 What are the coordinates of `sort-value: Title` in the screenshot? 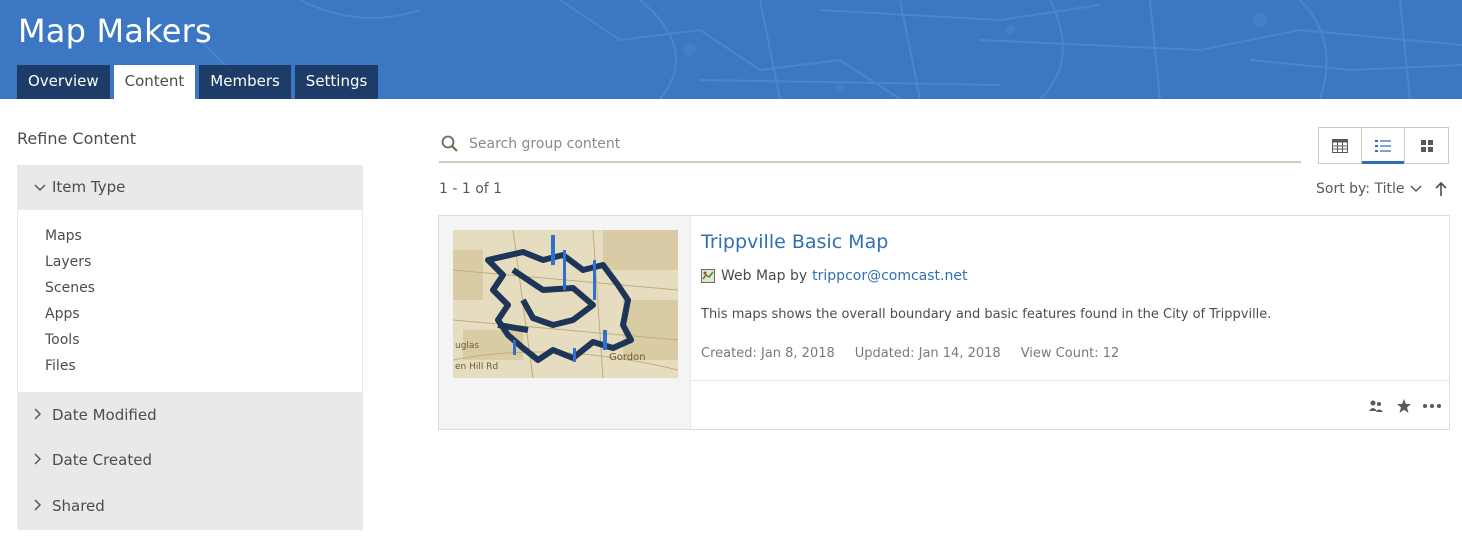 It's located at (1389, 189).